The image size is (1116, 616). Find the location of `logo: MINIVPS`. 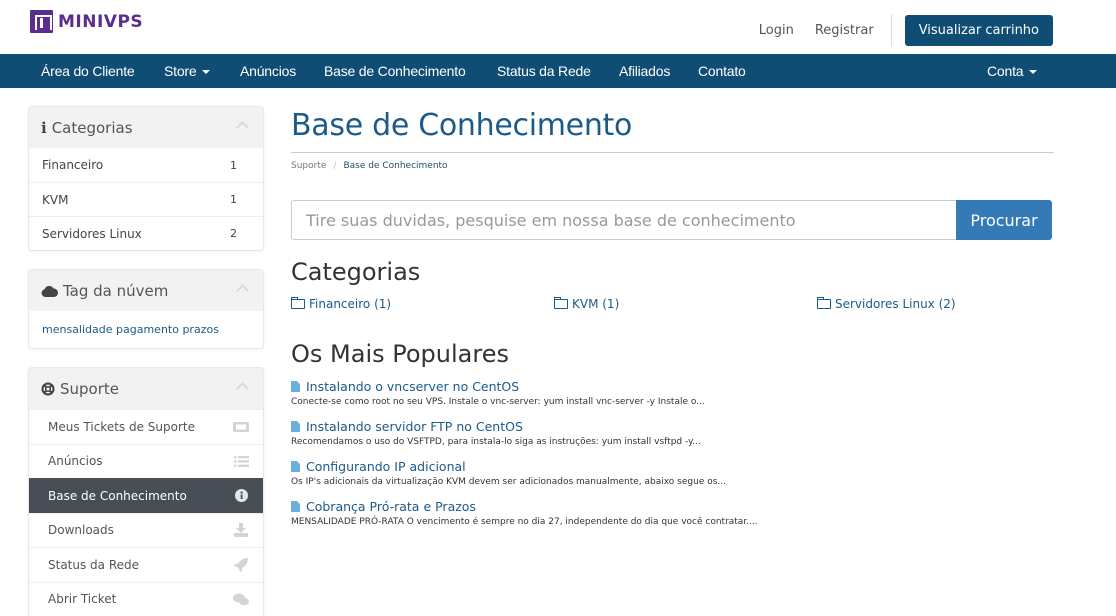

logo: MINIVPS is located at coordinates (86, 21).